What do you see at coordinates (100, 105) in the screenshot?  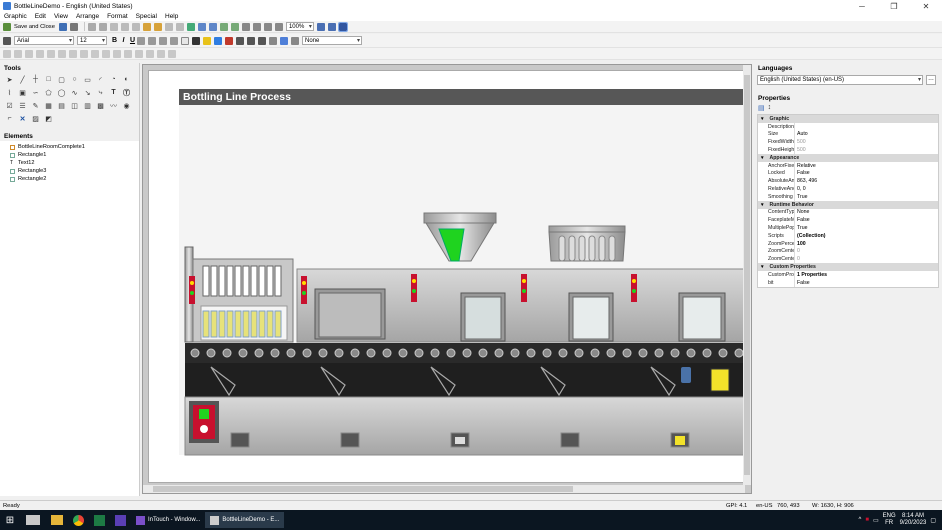 I see `grid-tool-icon: ▩` at bounding box center [100, 105].